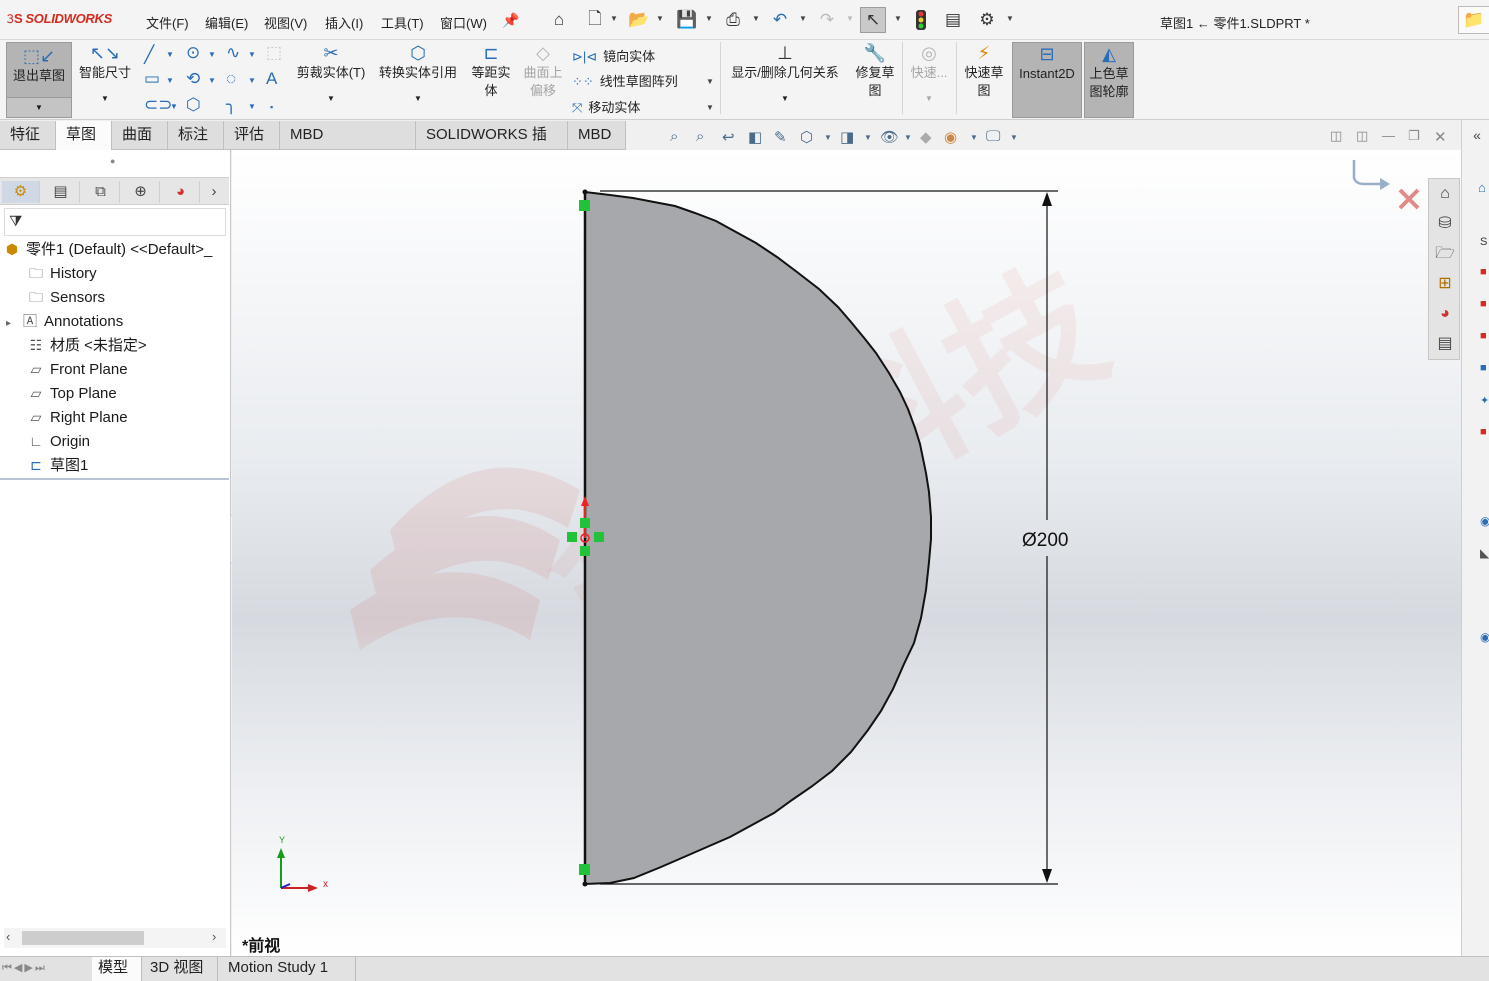 The width and height of the screenshot is (1489, 981). Describe the element at coordinates (181, 192) in the screenshot. I see `display-manager-tab-icon: ◕` at that location.